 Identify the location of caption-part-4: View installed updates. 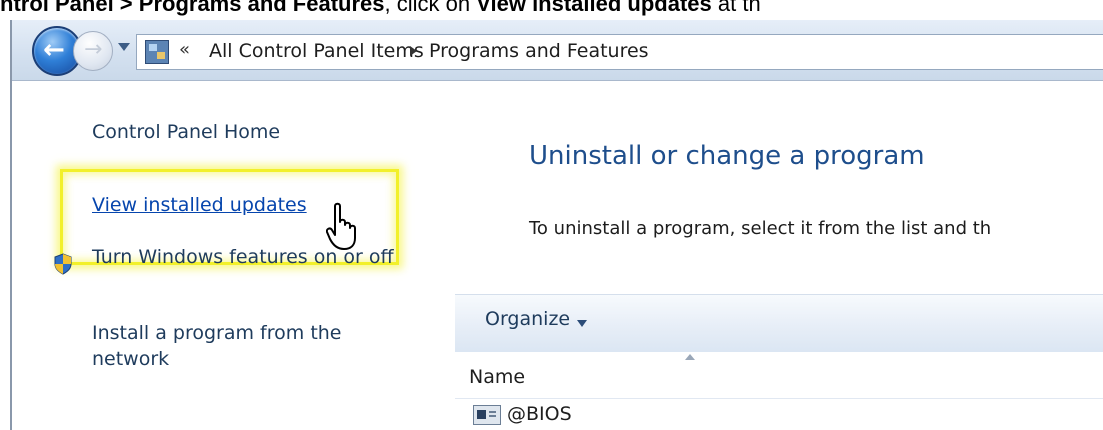
(594, 8).